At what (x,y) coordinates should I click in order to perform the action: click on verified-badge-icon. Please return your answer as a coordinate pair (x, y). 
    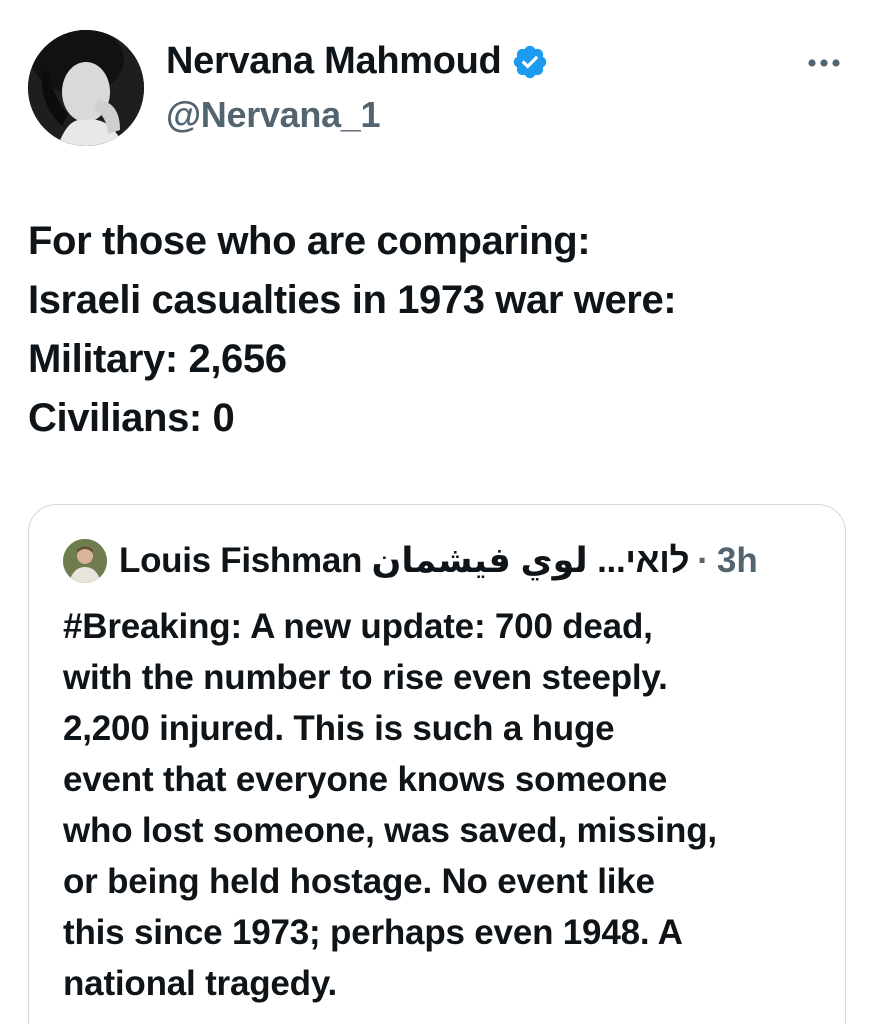
    Looking at the image, I should click on (530, 62).